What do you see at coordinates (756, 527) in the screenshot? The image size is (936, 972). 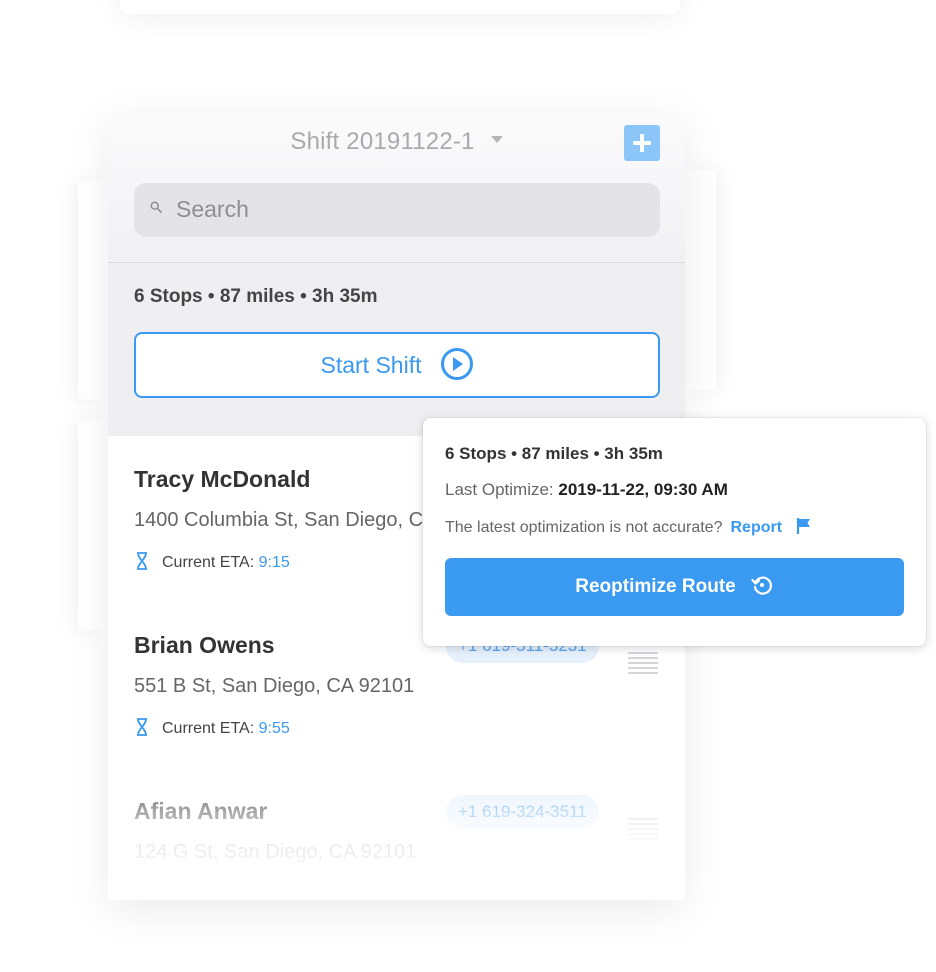 I see `report-link: Report` at bounding box center [756, 527].